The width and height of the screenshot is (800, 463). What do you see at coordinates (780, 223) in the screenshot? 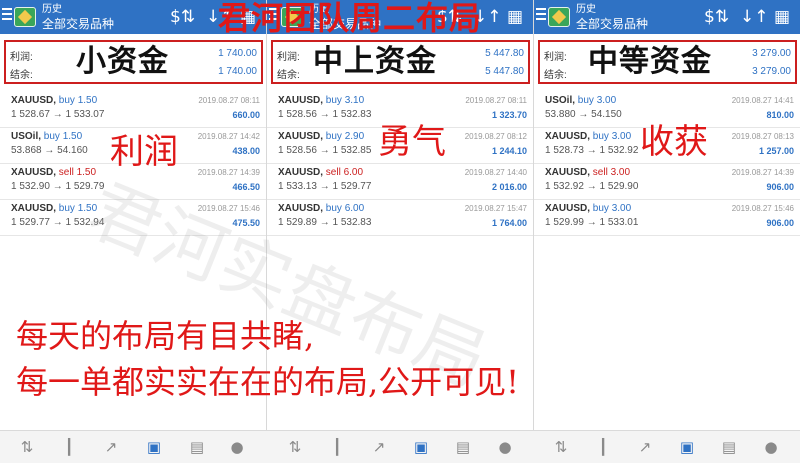
I see `trade-profit: 906.00` at bounding box center [780, 223].